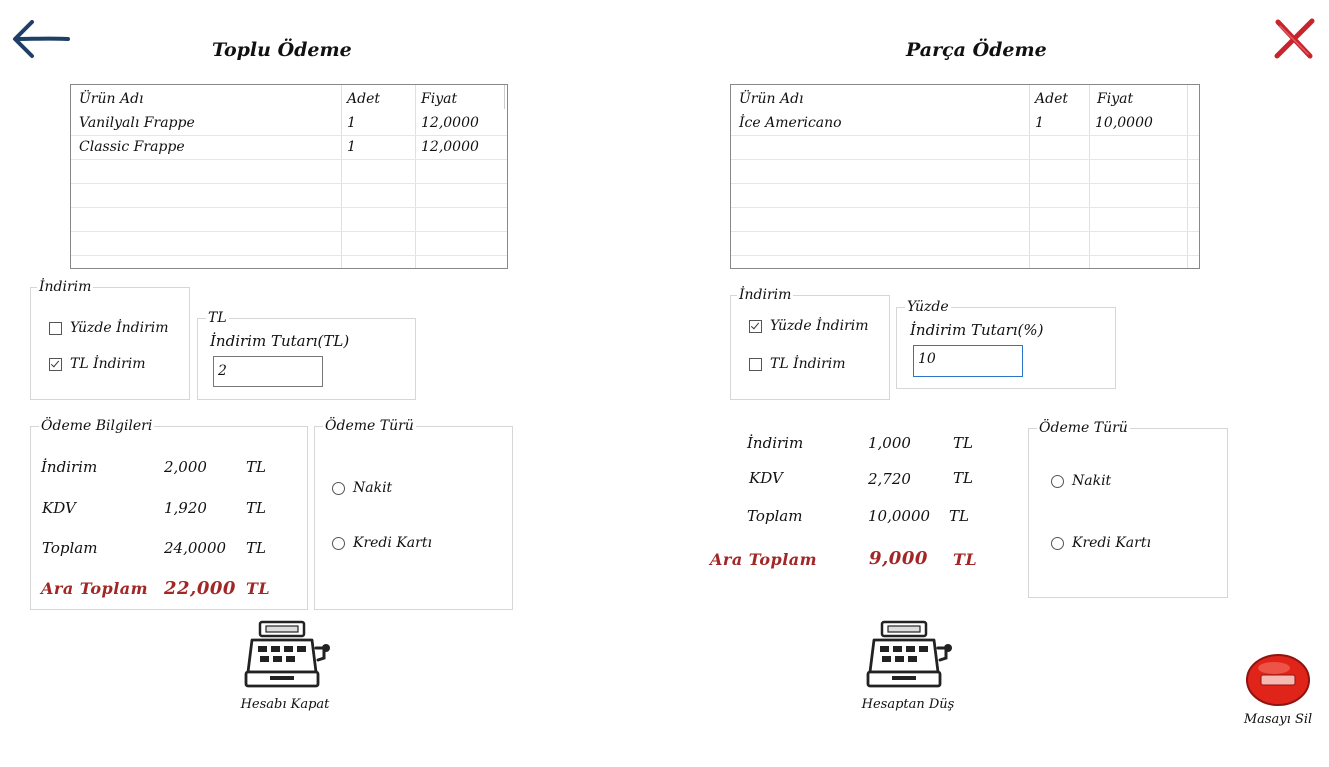  I want to click on close-icon, so click(1294, 38).